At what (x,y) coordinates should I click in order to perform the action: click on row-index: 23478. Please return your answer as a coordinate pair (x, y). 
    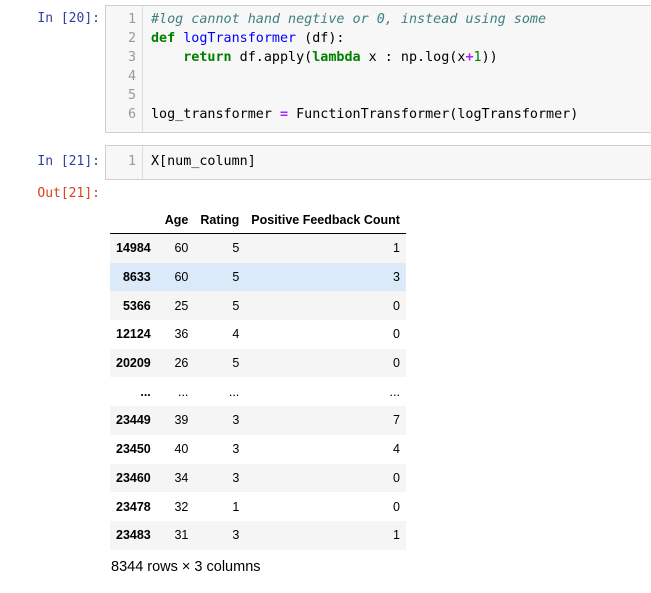
    Looking at the image, I should click on (133, 506).